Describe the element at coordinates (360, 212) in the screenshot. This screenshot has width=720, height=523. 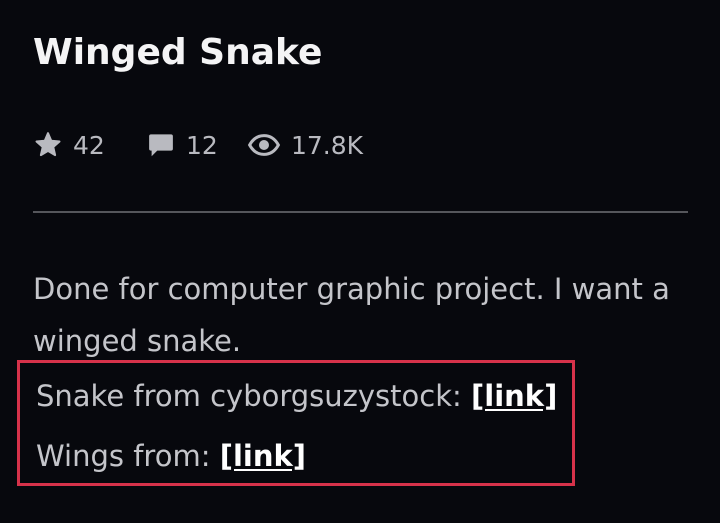
I see `divider` at that location.